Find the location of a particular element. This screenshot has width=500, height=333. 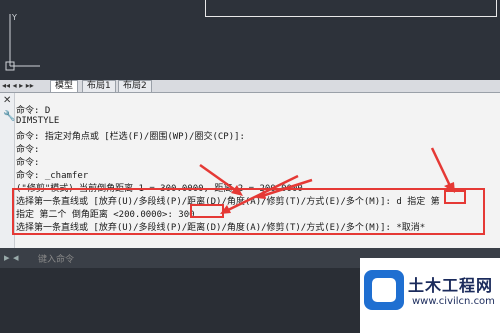

watermark-logo-icon is located at coordinates (384, 290).